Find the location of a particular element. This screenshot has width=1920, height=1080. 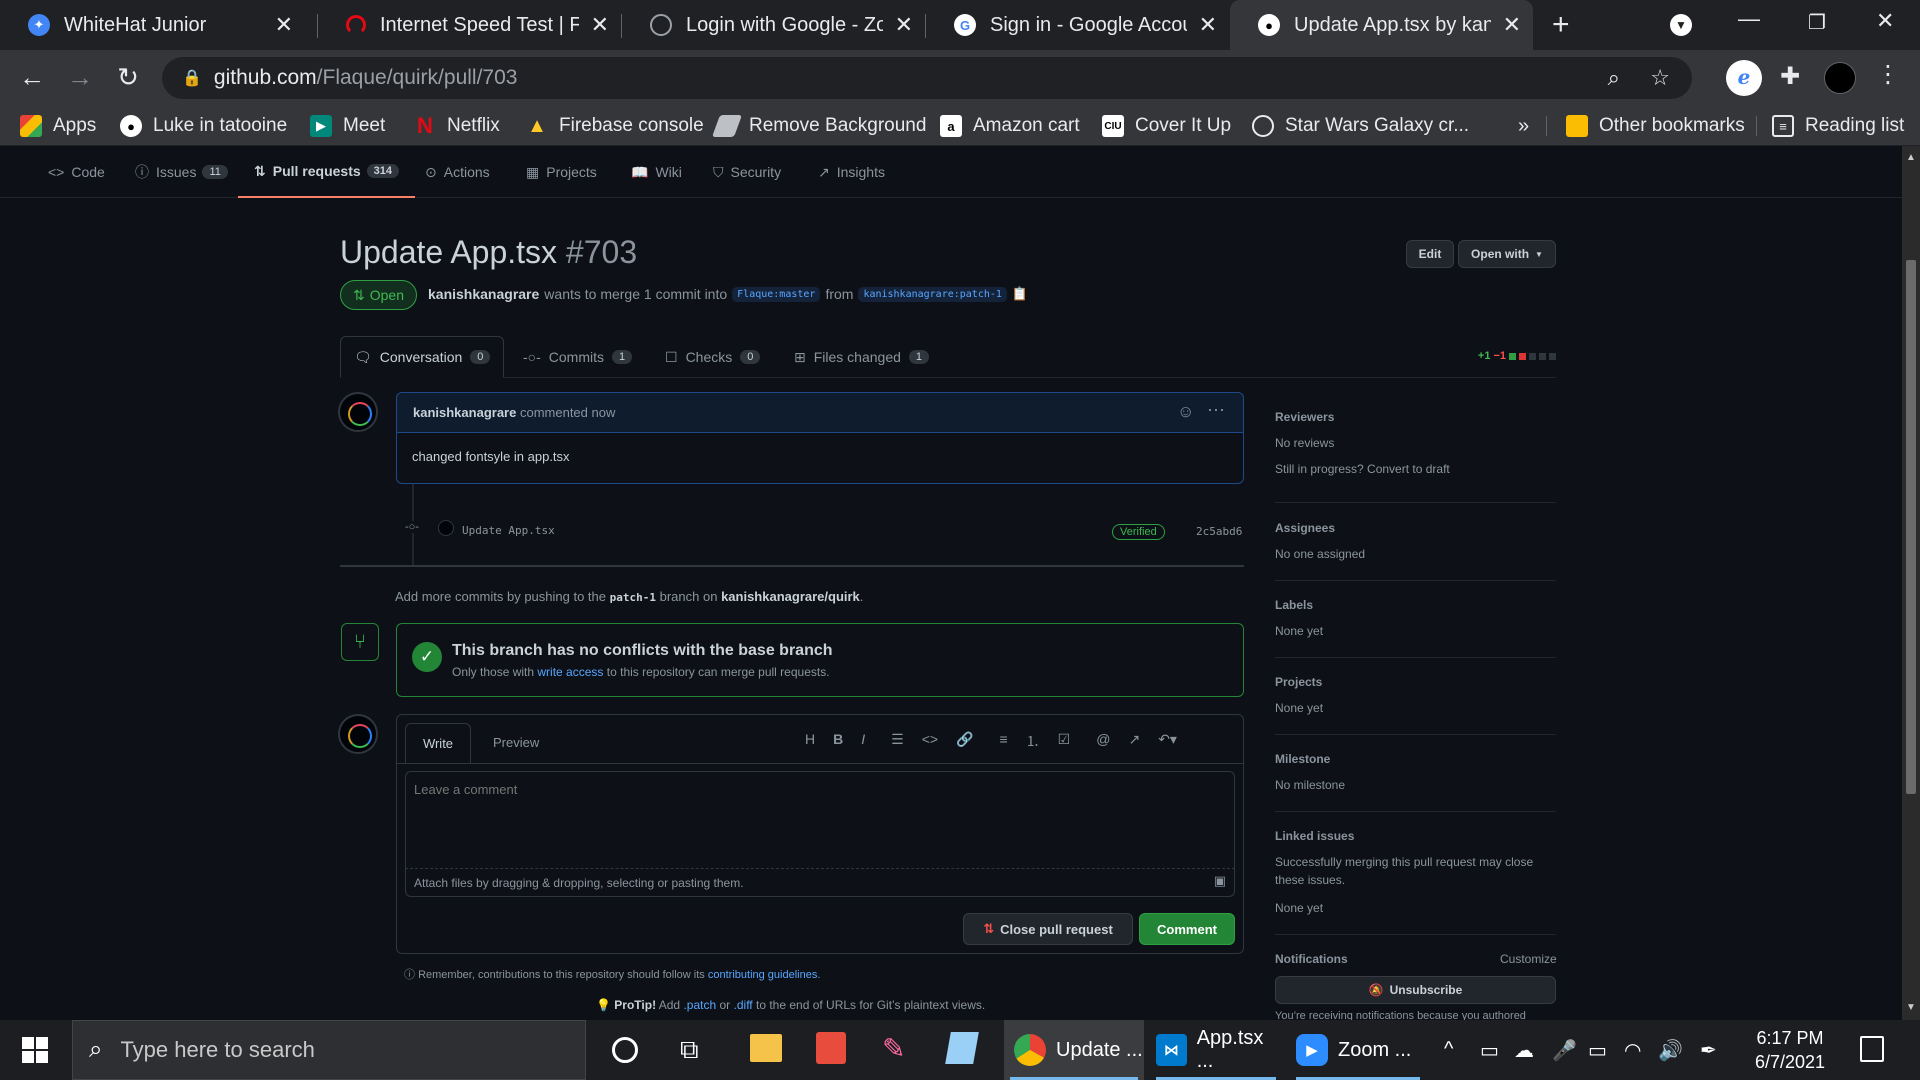

bookmark-remove-bg: Remove Background is located at coordinates (818, 126).